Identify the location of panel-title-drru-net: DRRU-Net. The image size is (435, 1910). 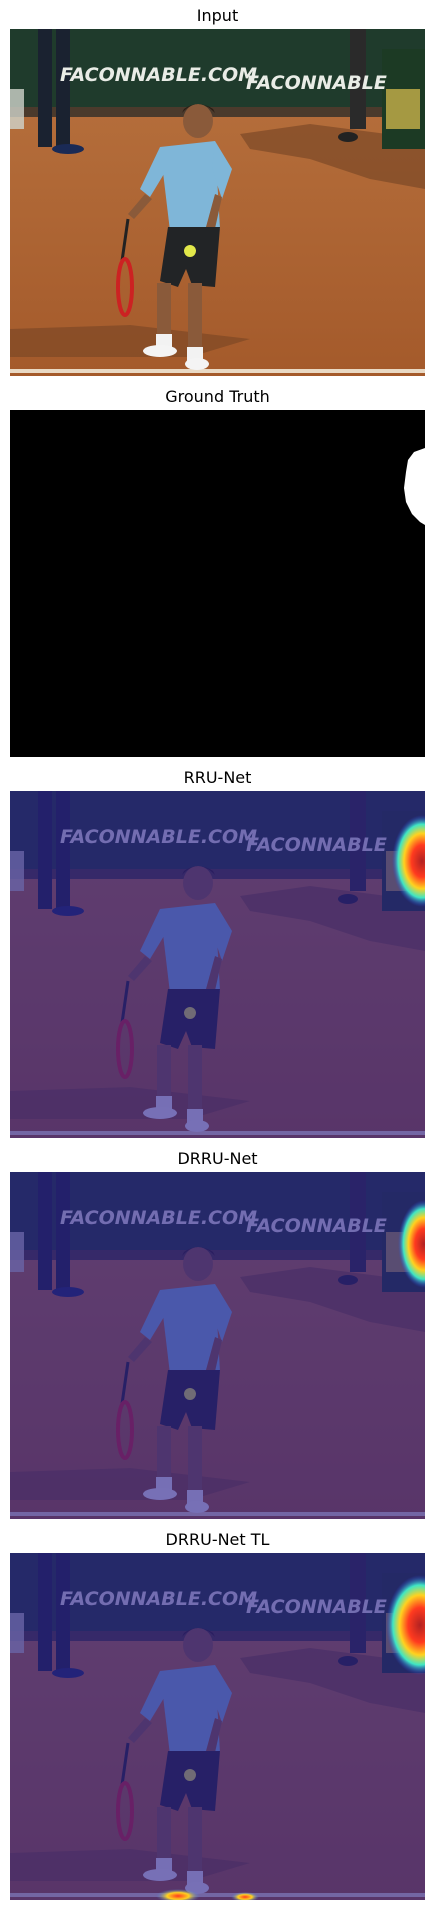
(217, 1158).